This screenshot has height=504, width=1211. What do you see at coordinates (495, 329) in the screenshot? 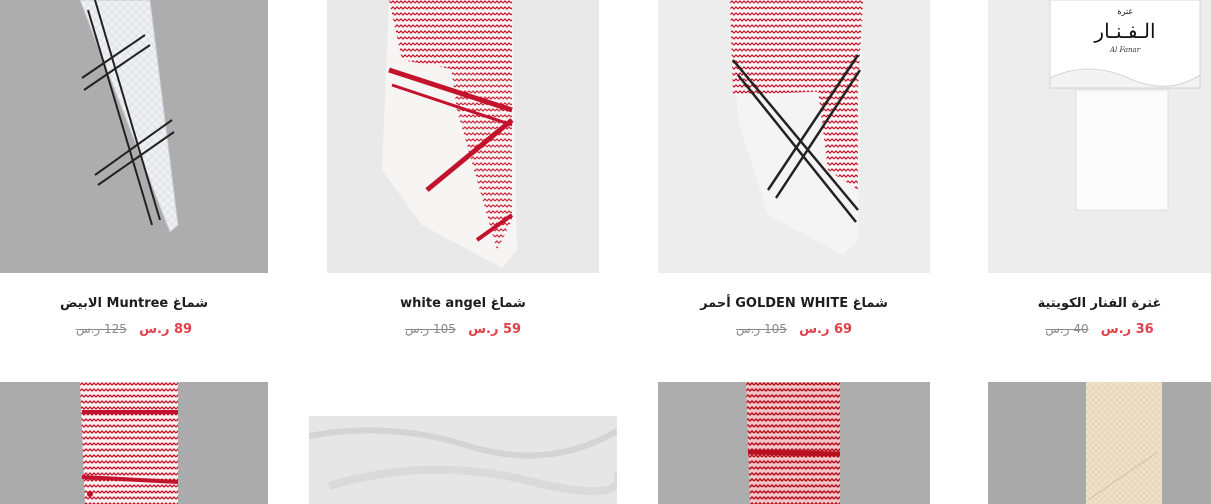
I see `current-price: 59 ر.س` at bounding box center [495, 329].